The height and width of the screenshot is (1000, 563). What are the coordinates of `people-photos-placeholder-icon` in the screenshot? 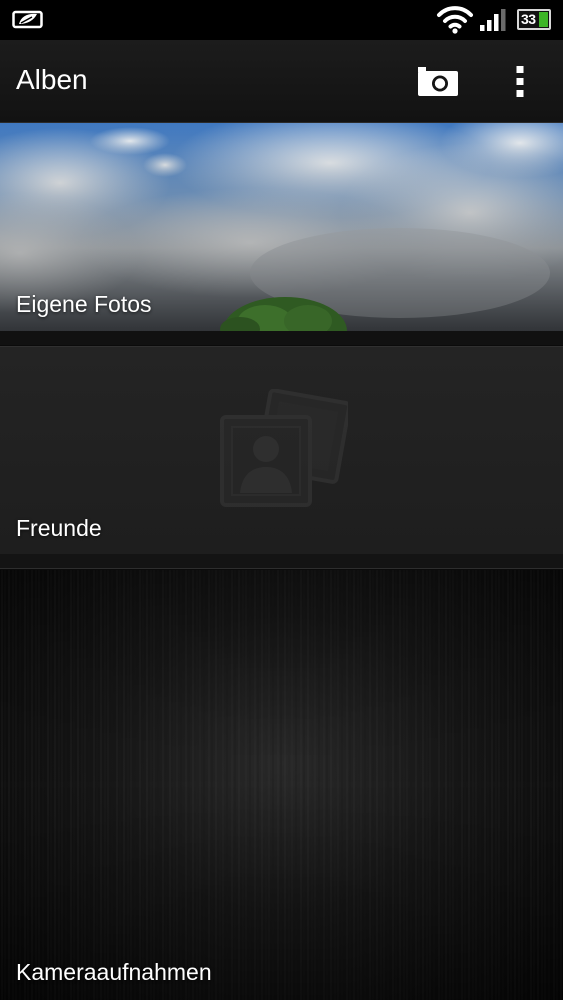 It's located at (284, 448).